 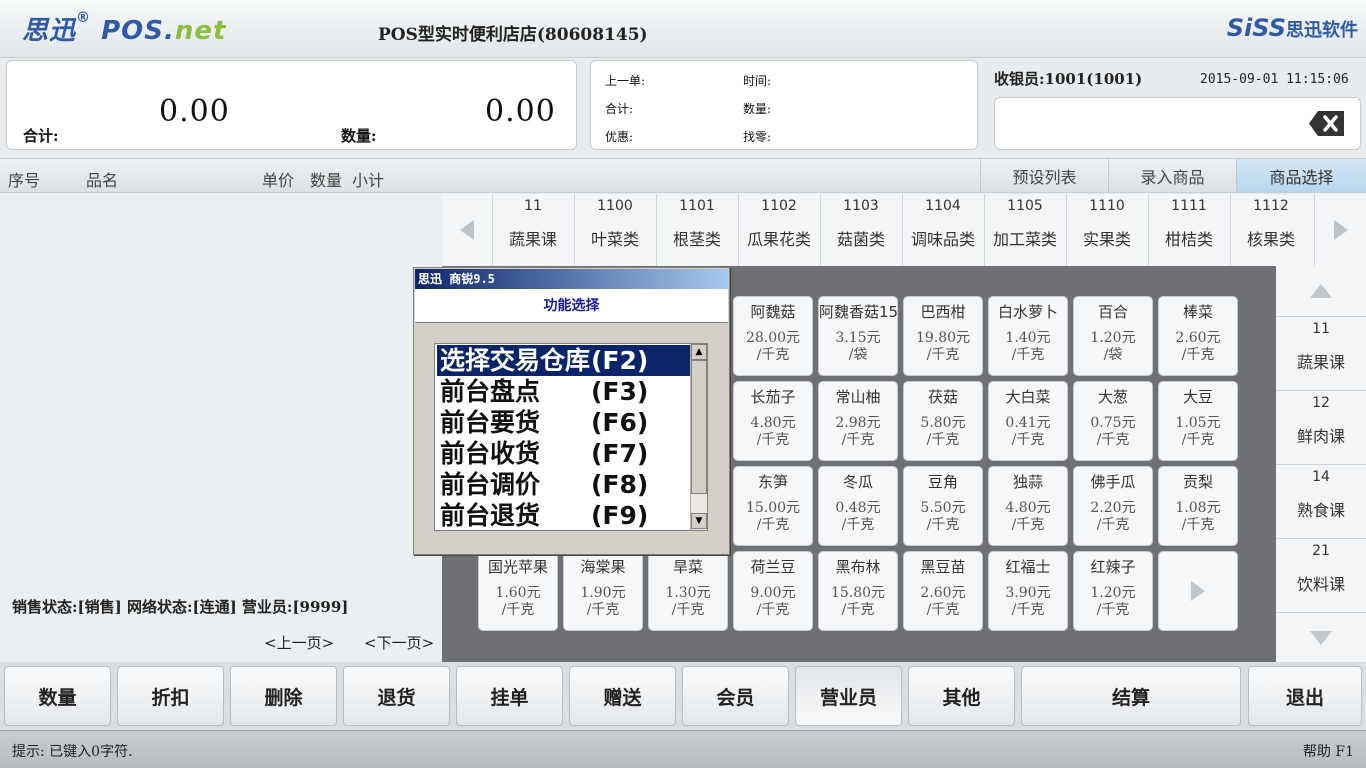 I want to click on product-button: 佛手瓜 2.20元/千克, so click(x=1113, y=506).